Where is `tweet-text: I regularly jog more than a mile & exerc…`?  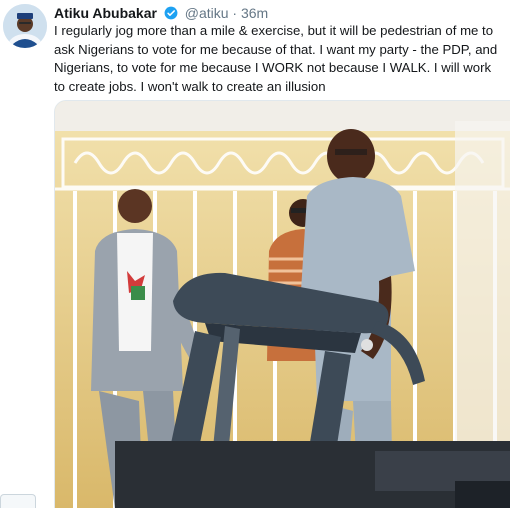
tweet-text: I regularly jog more than a mile & exerc… is located at coordinates (276, 58).